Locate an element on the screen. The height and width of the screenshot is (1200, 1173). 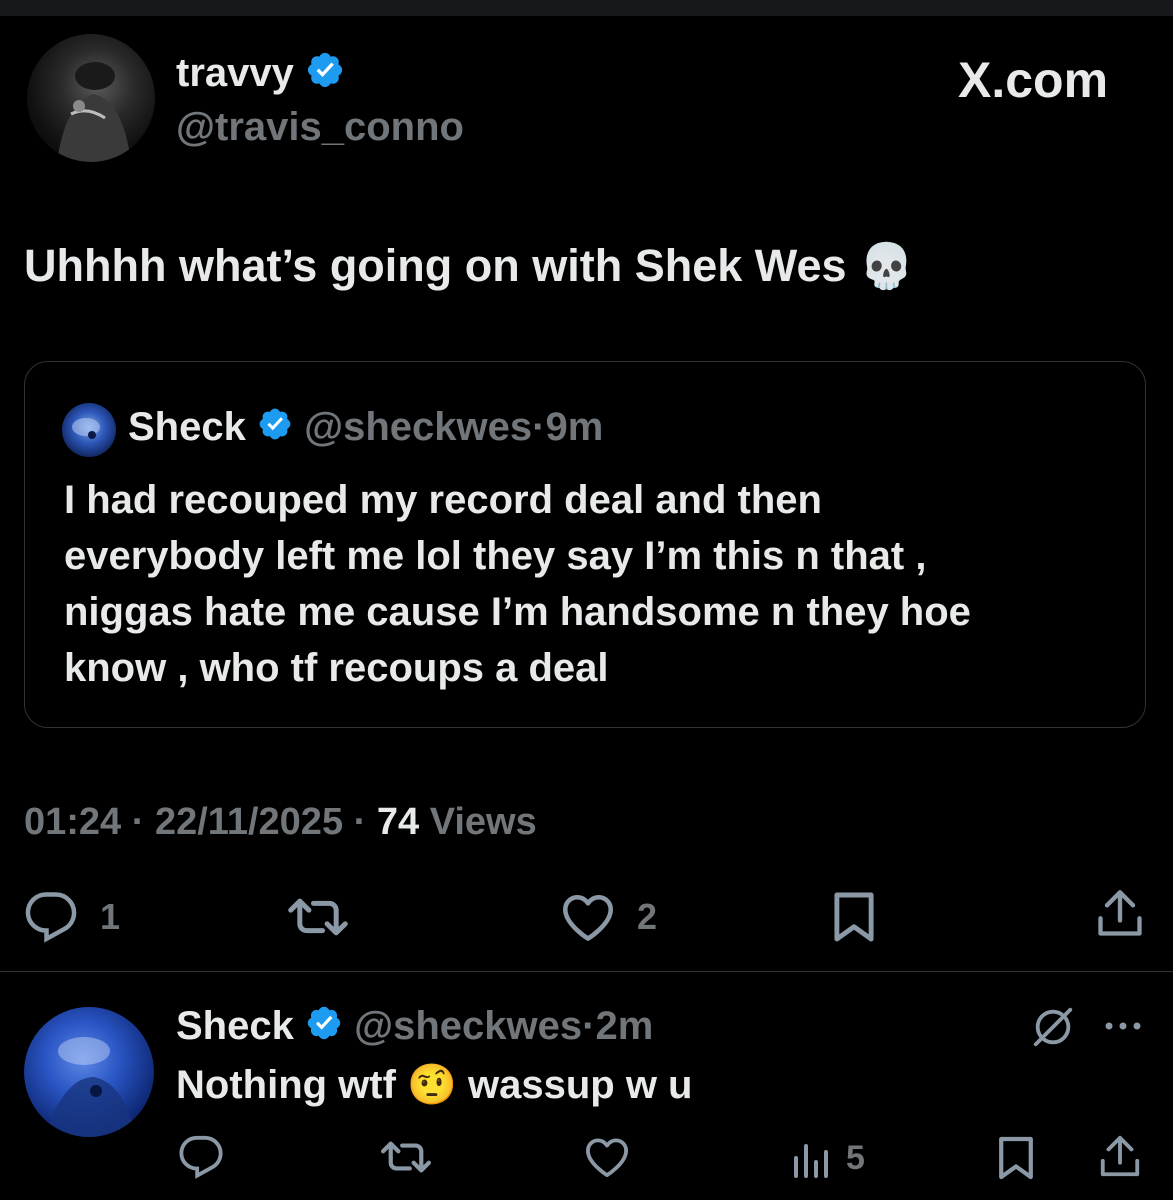
bookmark-button is located at coordinates (854, 917).